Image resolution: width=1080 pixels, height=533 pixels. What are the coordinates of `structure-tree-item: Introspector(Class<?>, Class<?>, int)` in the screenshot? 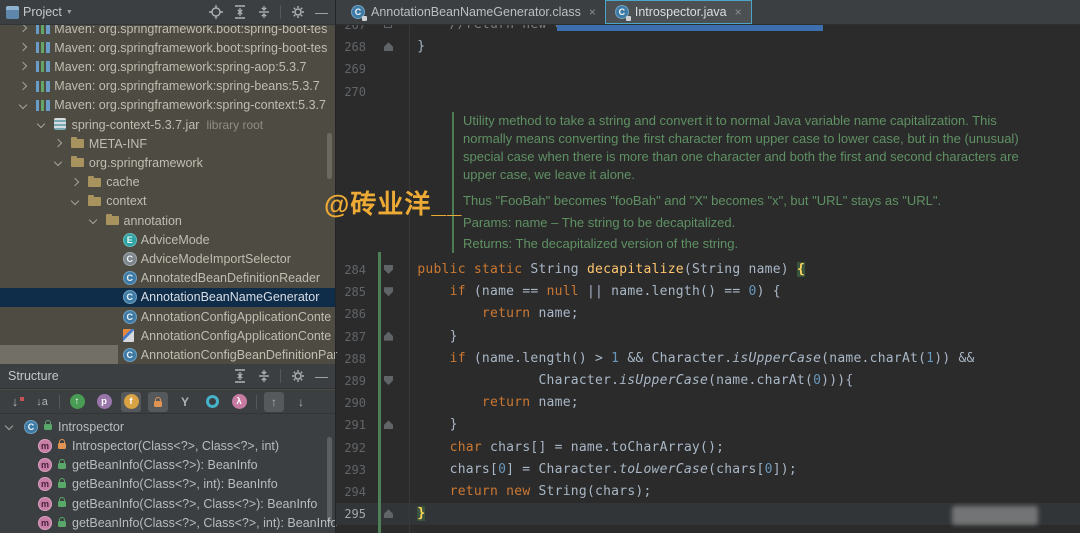 It's located at (167, 445).